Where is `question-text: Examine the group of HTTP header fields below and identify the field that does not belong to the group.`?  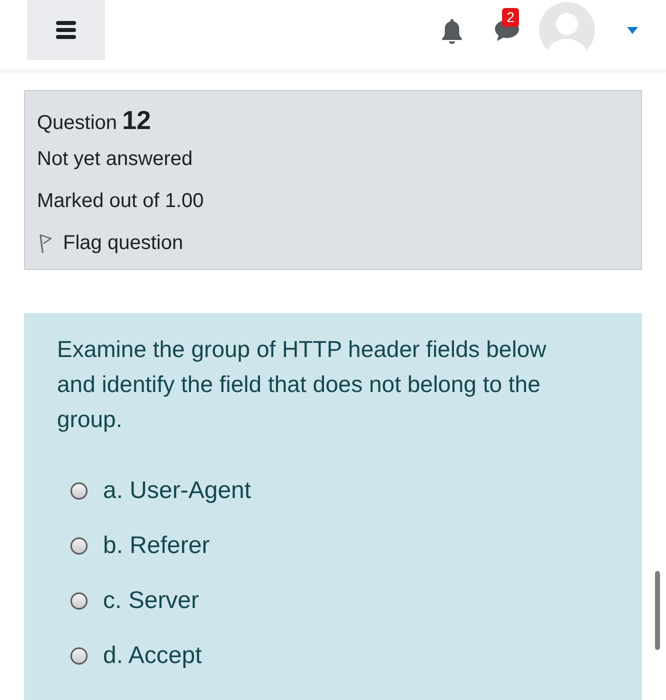 question-text: Examine the group of HTTP header fields below and identify the field that does not belong to the group. is located at coordinates (302, 384).